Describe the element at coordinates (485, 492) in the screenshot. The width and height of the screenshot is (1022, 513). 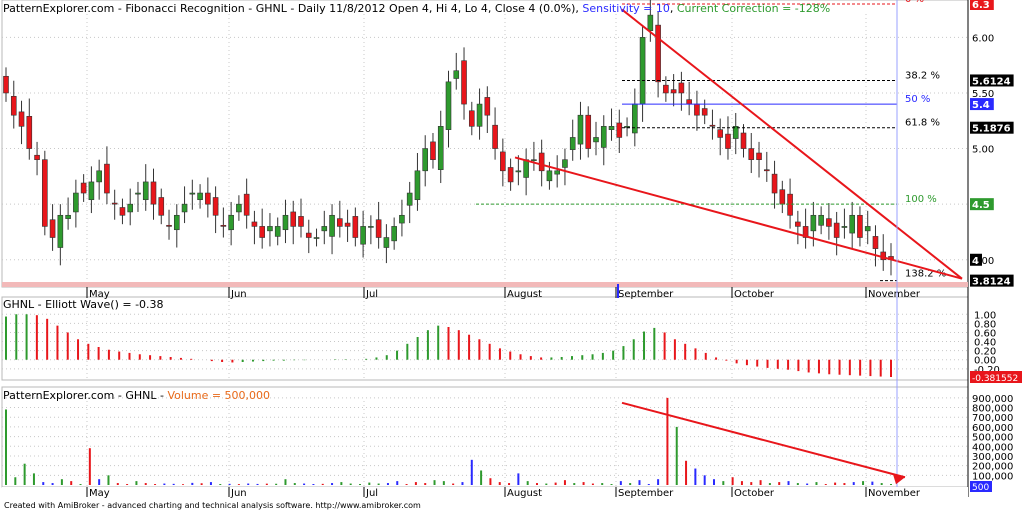
I see `volume-month-strip` at that location.